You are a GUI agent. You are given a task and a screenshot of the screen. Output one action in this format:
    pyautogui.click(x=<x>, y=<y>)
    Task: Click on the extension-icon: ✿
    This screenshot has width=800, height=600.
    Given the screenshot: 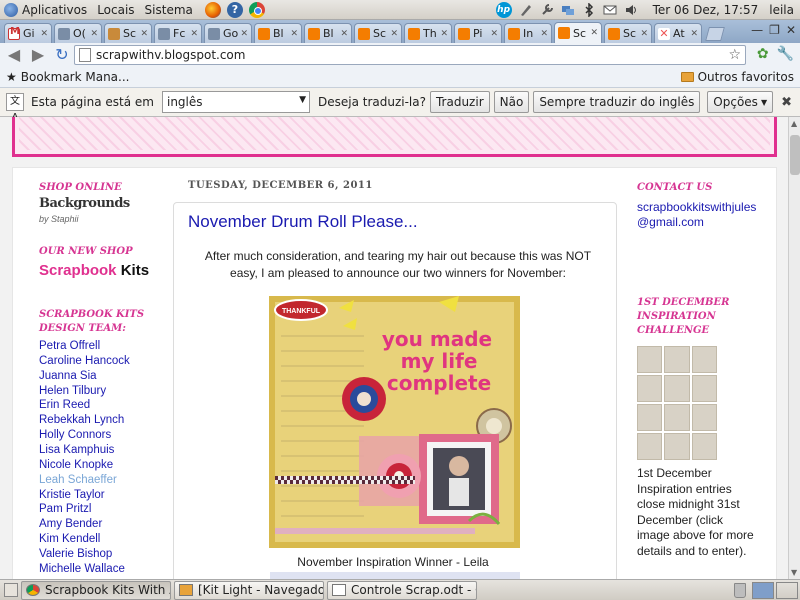 What is the action you would take?
    pyautogui.click(x=763, y=54)
    